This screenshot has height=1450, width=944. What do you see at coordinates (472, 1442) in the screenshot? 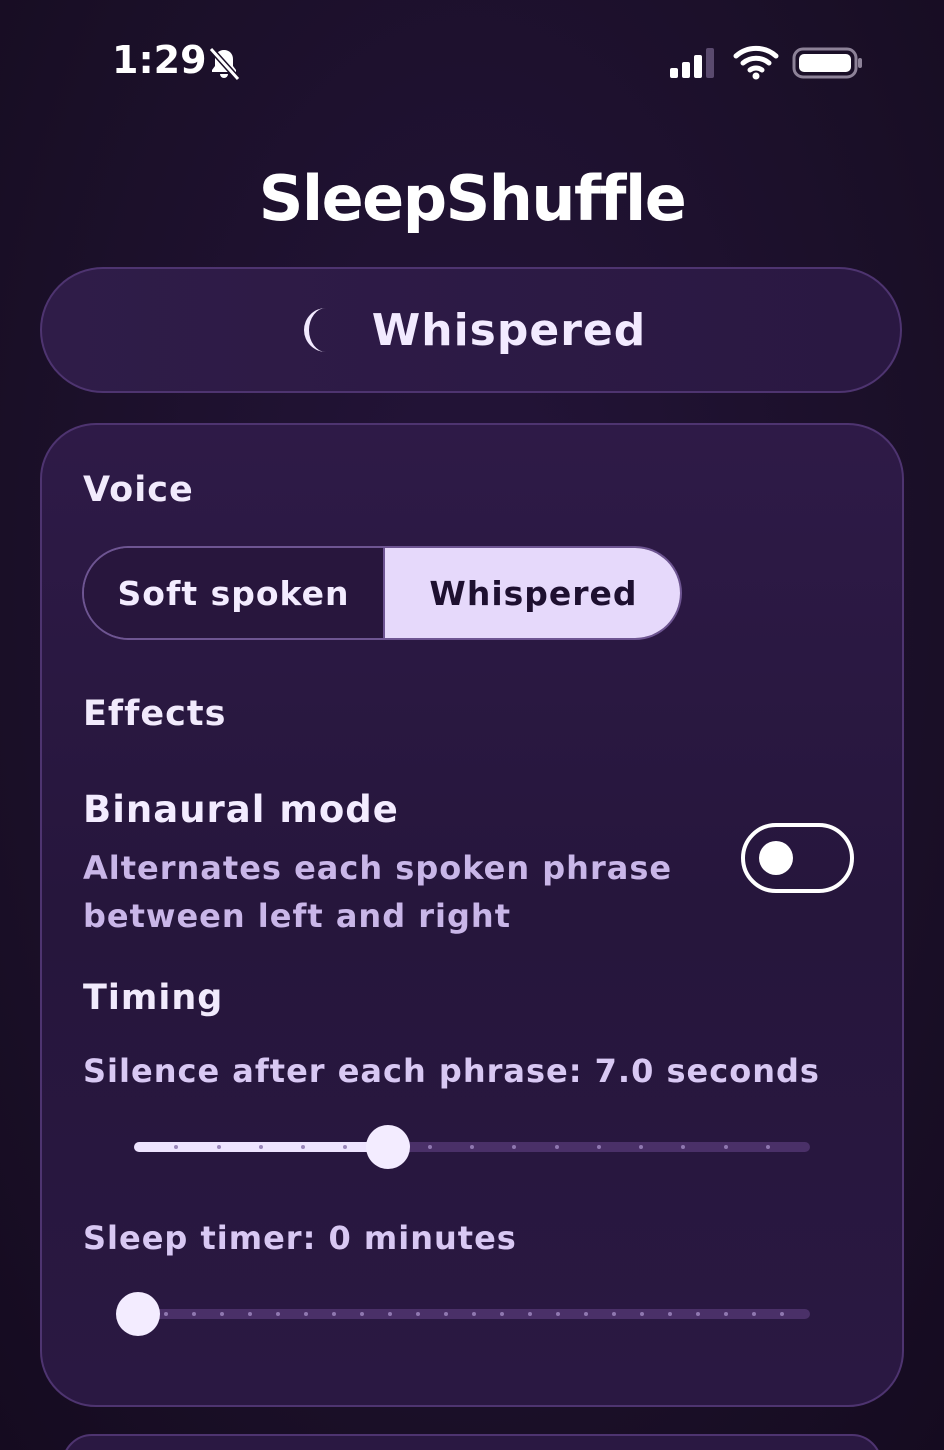
I see `next-card` at bounding box center [472, 1442].